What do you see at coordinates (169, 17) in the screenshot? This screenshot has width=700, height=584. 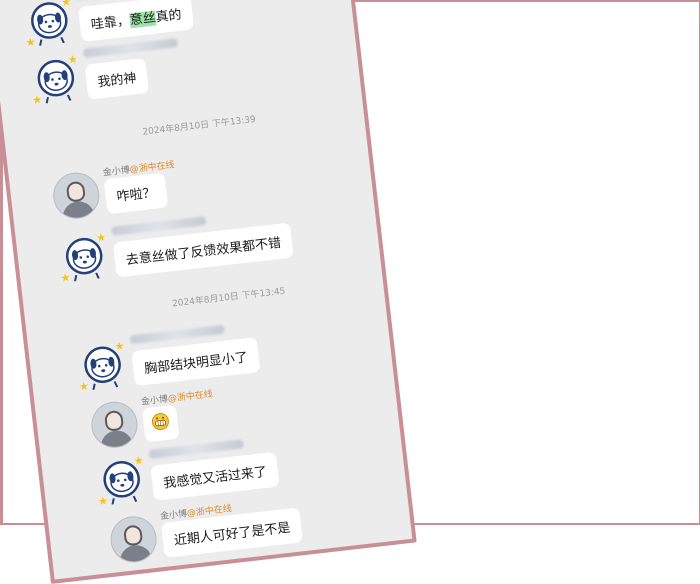 I see `message-text: 真的` at bounding box center [169, 17].